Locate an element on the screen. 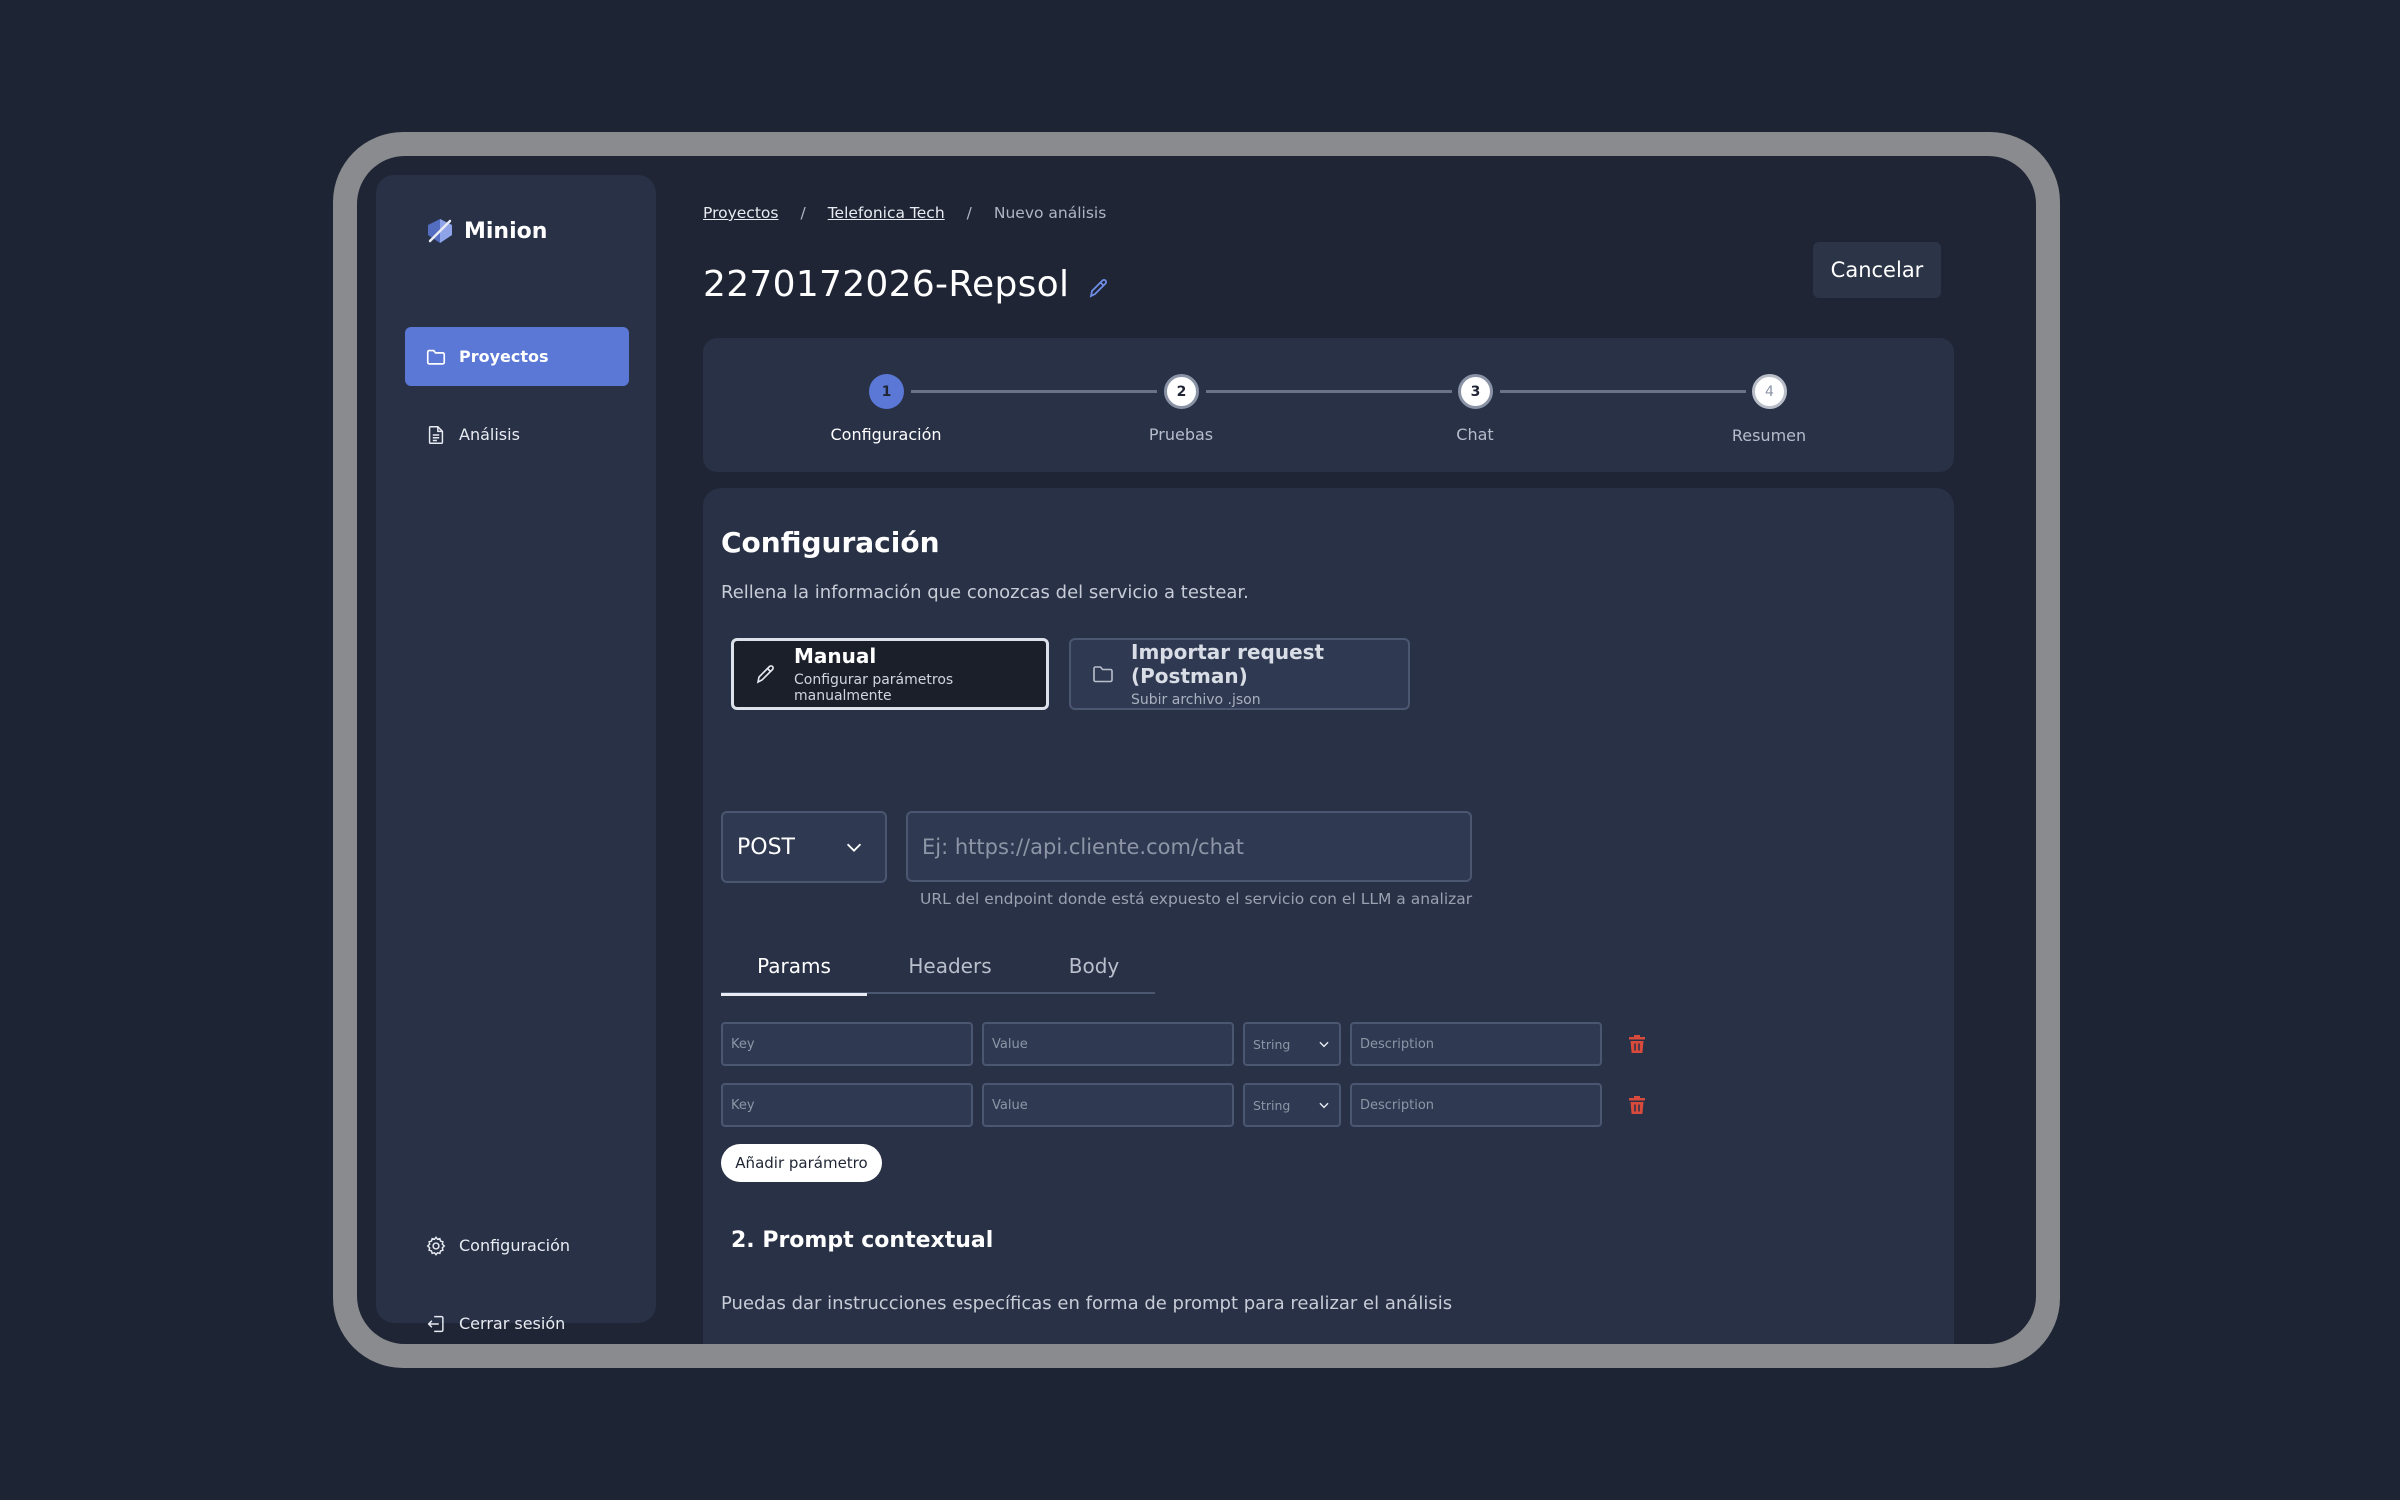  app-name: Minion is located at coordinates (506, 231).